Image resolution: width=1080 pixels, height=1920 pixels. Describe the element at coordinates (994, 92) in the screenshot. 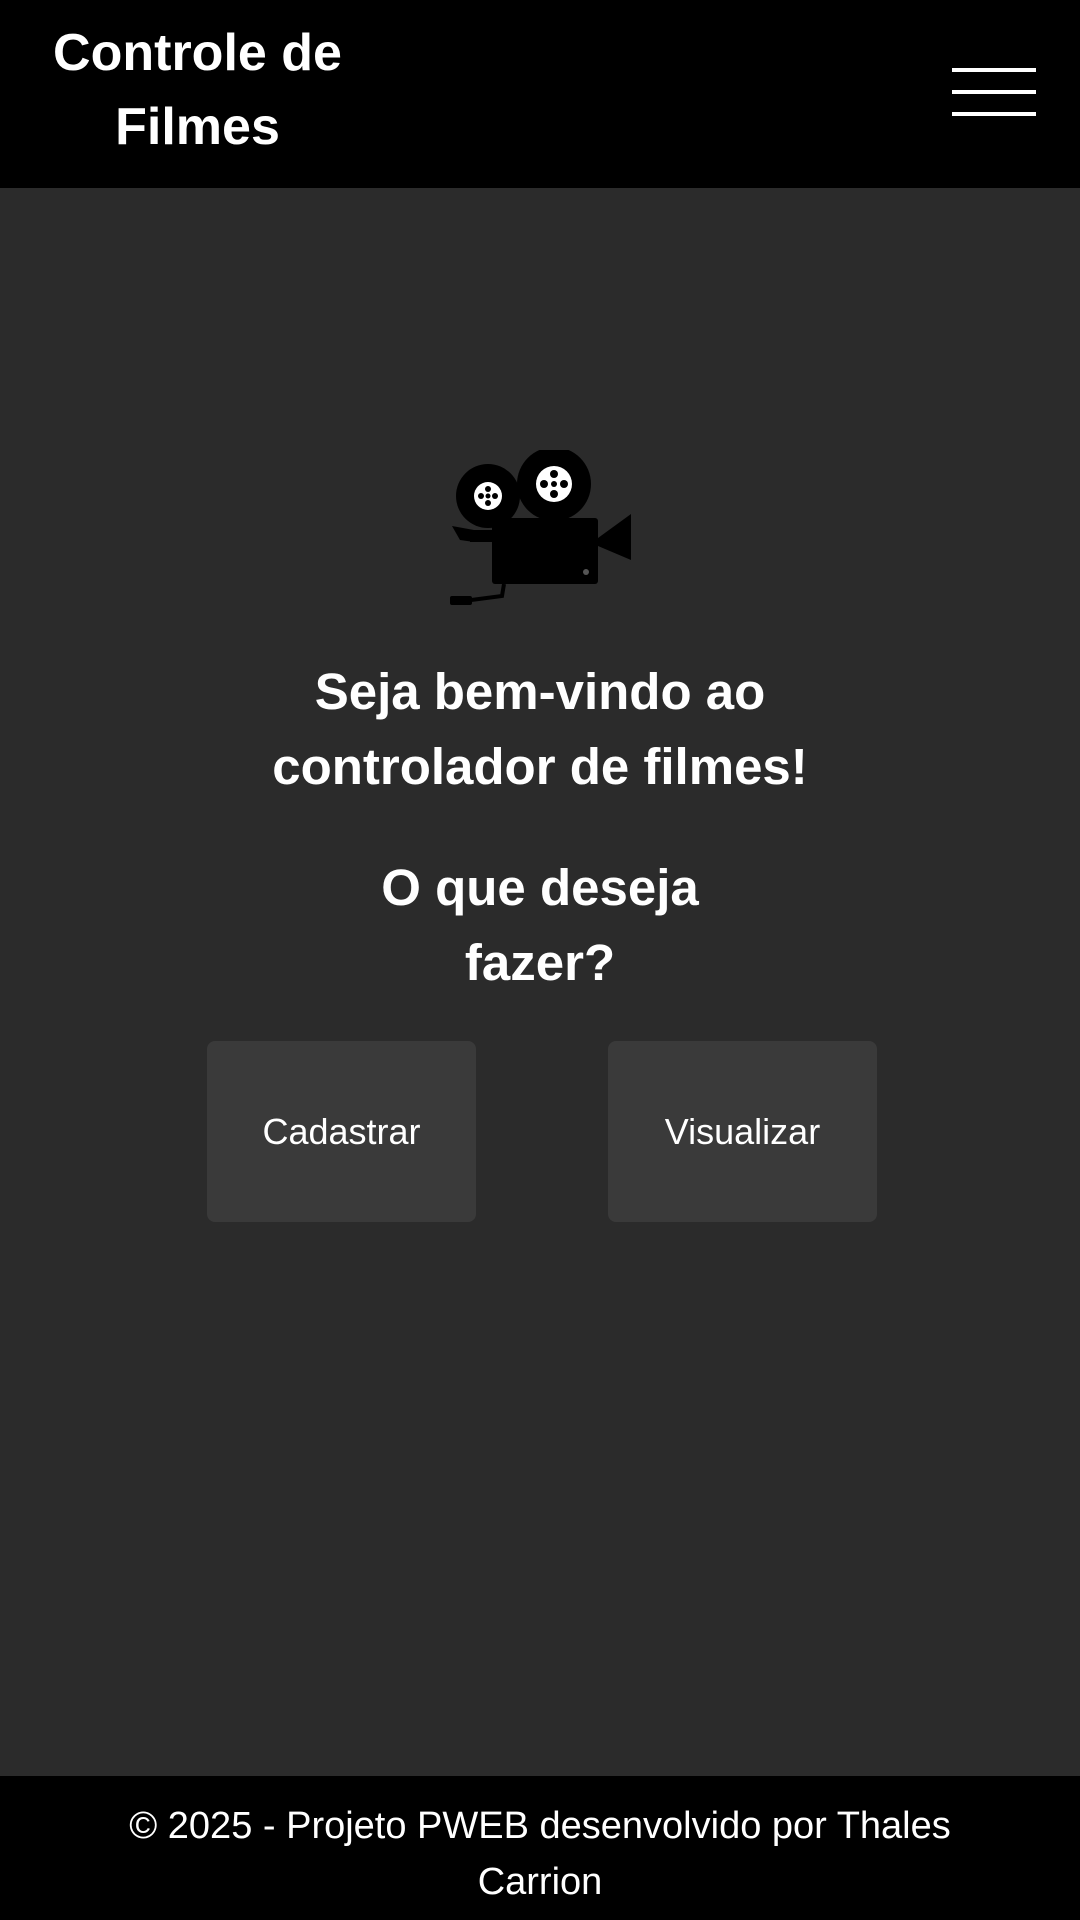

I see `hamburger-menu-icon` at that location.